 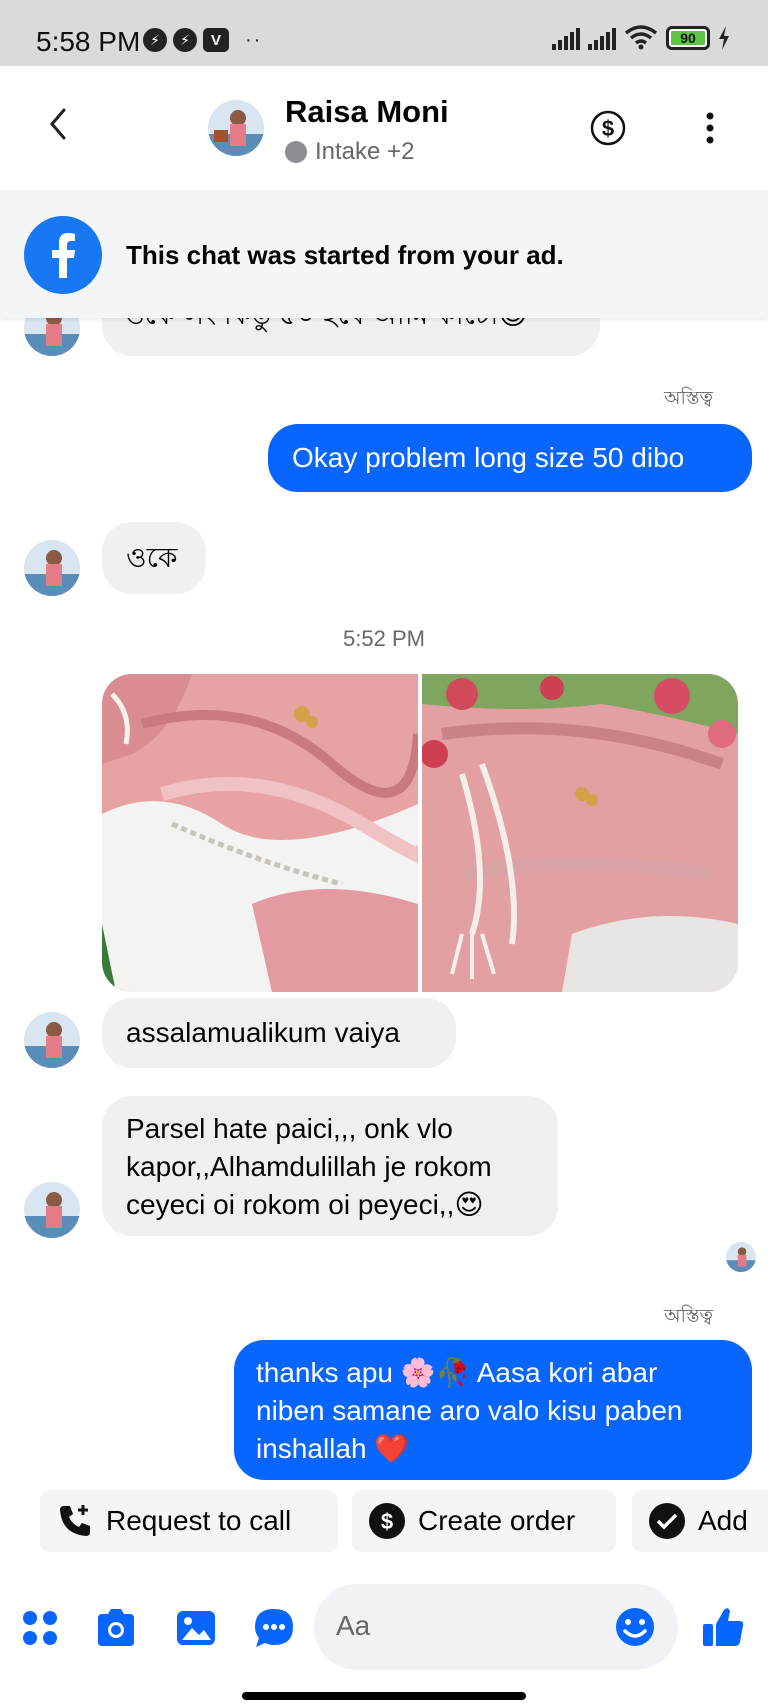 What do you see at coordinates (345, 255) in the screenshot?
I see `ad-banner-text: This chat was started from your ad.` at bounding box center [345, 255].